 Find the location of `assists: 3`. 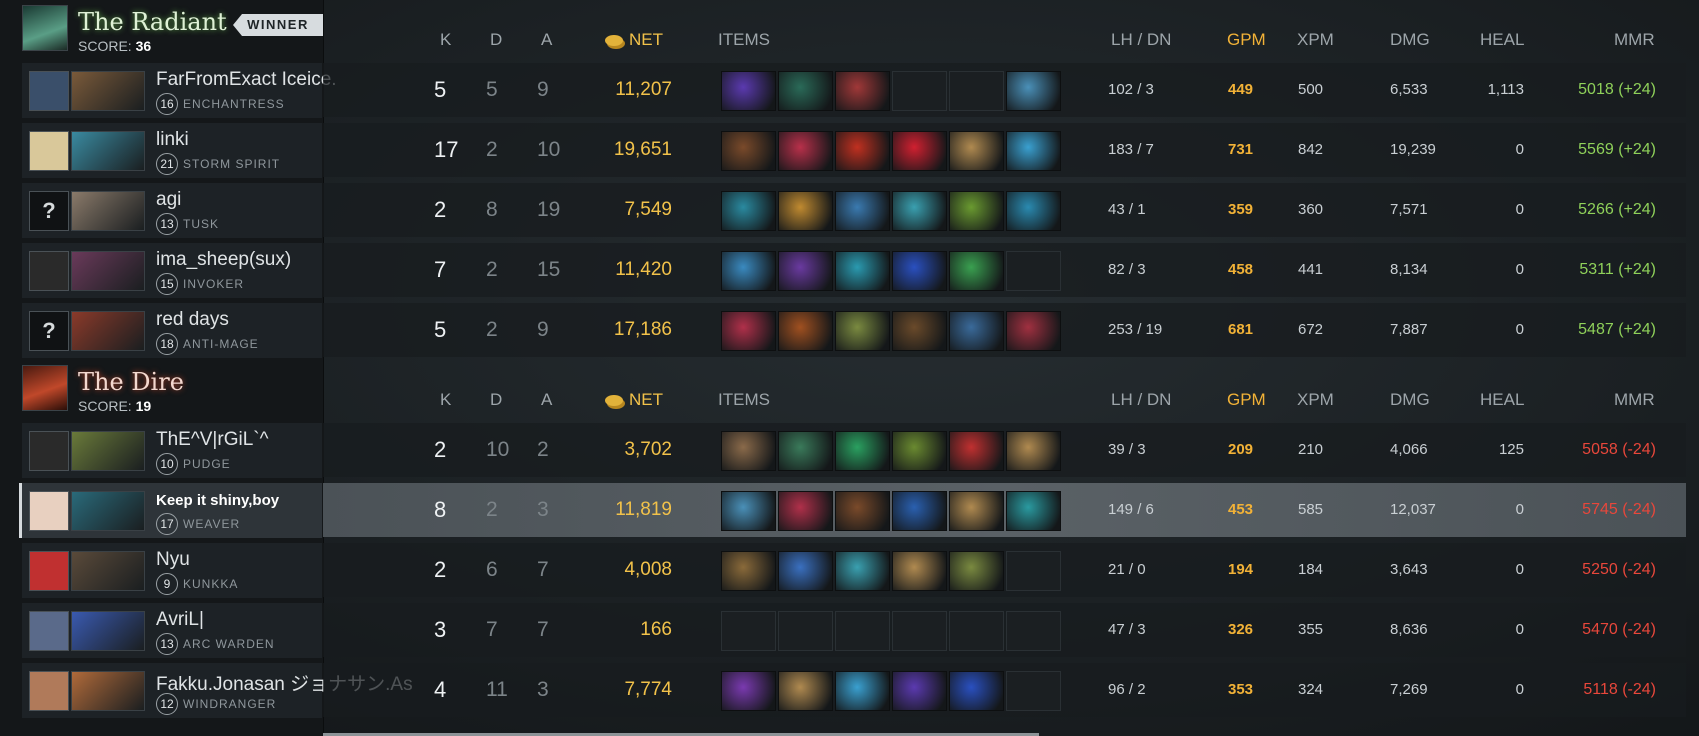

assists: 3 is located at coordinates (543, 509).